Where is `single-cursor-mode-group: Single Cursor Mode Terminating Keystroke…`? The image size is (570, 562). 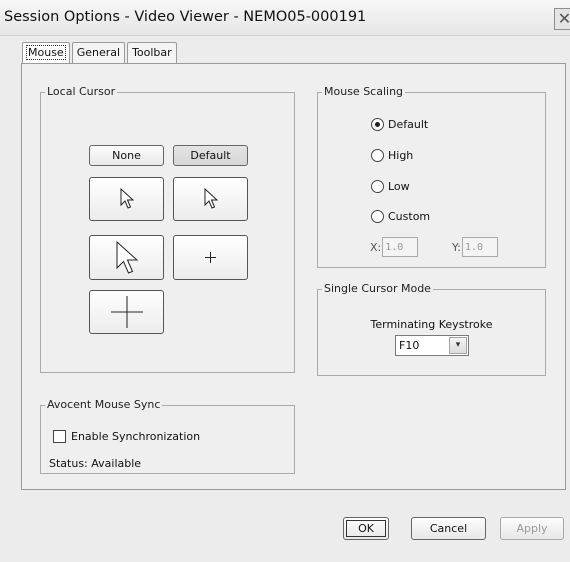
single-cursor-mode-group: Single Cursor Mode Terminating Keystroke… is located at coordinates (431, 329).